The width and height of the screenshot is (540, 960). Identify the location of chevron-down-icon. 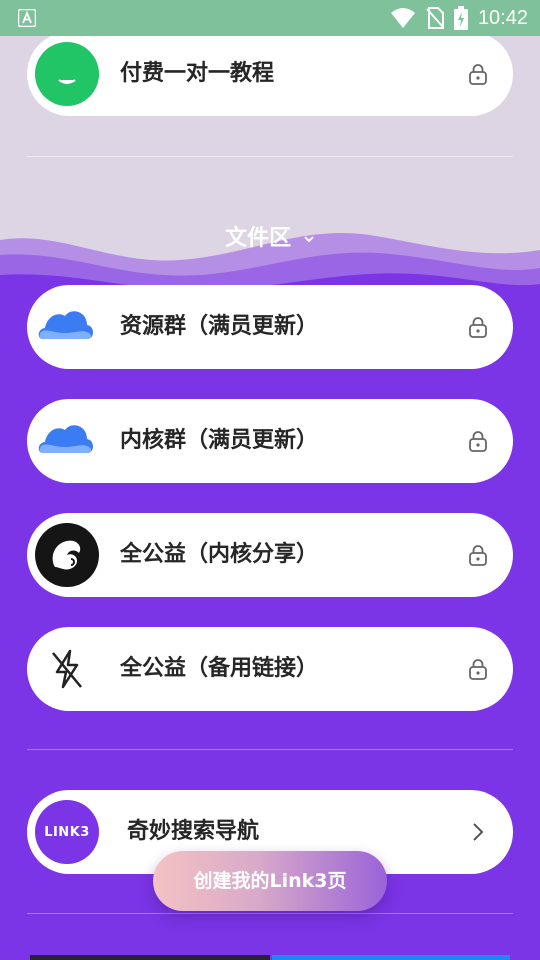
(309, 239).